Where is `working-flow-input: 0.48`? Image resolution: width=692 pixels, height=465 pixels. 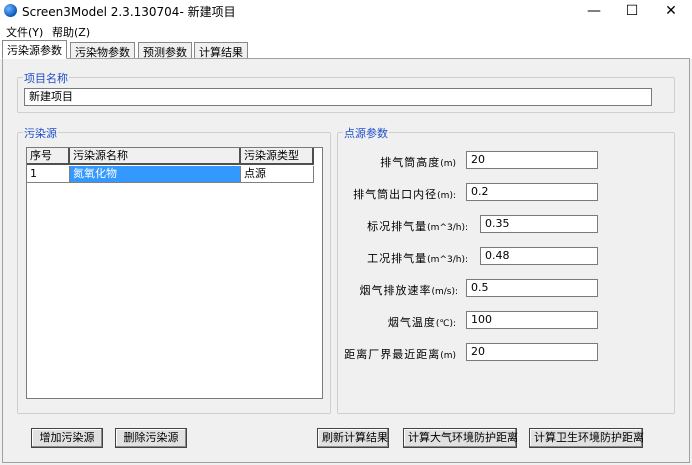
working-flow-input: 0.48 is located at coordinates (539, 256).